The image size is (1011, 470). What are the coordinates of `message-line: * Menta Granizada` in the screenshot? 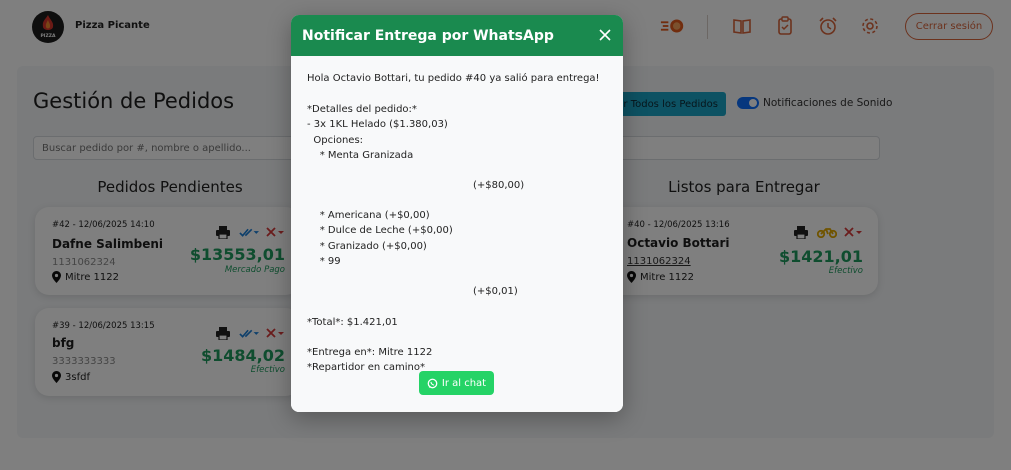 It's located at (360, 155).